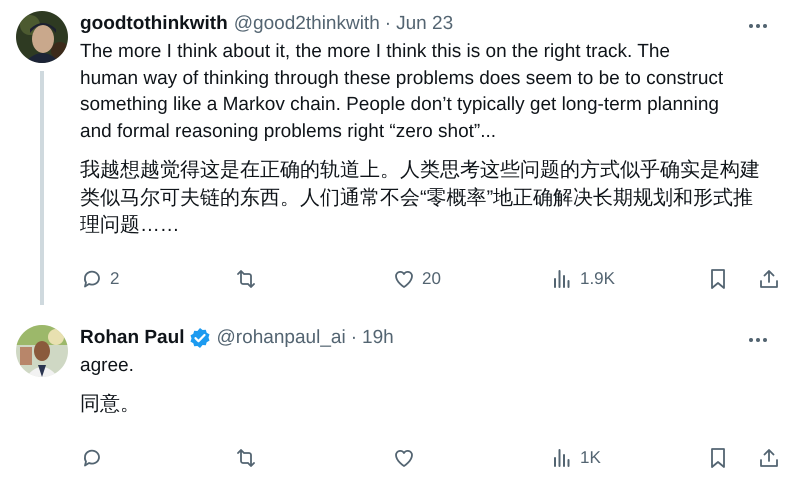 The image size is (788, 480). What do you see at coordinates (132, 337) in the screenshot?
I see `author-name: Rohan Paul` at bounding box center [132, 337].